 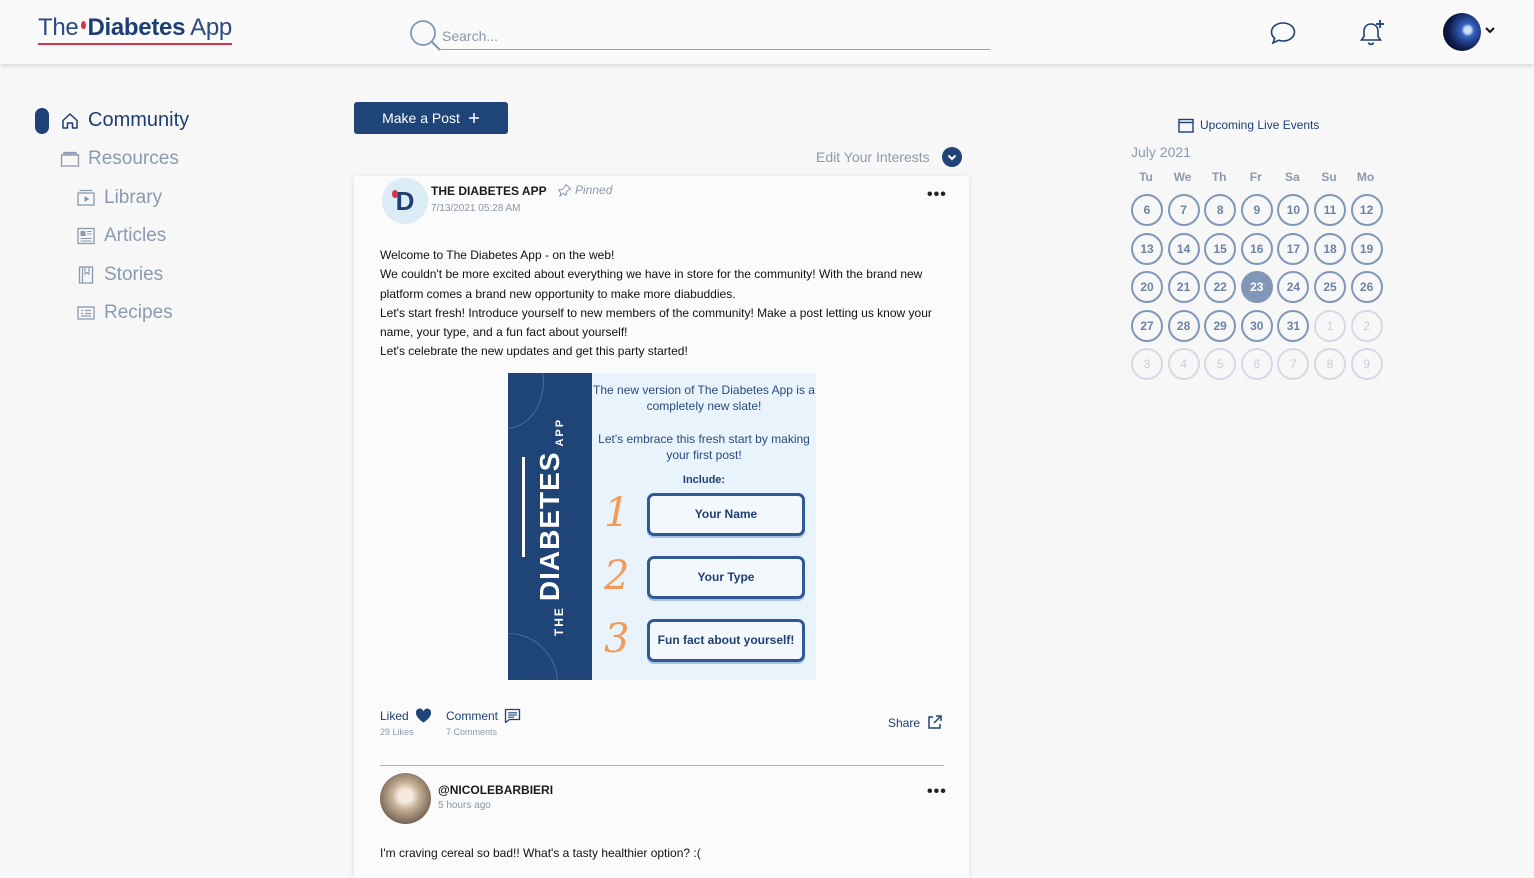 What do you see at coordinates (1366, 210) in the screenshot?
I see `calendar-day: 12` at bounding box center [1366, 210].